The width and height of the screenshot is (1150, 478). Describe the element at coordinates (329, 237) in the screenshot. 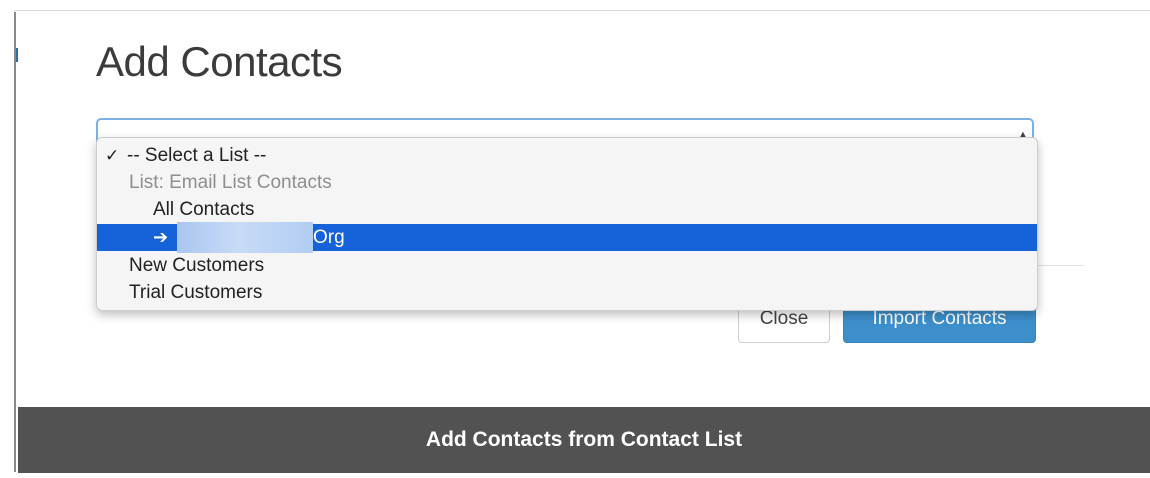

I see `option-label: Org` at that location.